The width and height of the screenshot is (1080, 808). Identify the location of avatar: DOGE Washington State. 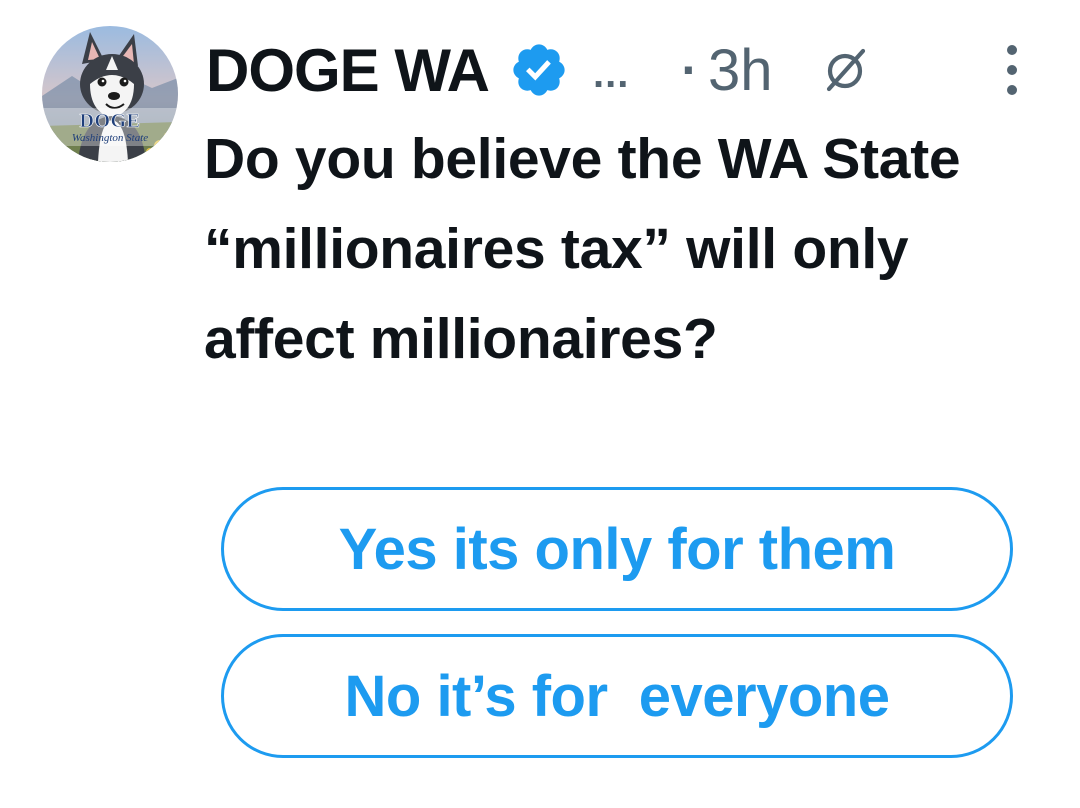
(110, 94).